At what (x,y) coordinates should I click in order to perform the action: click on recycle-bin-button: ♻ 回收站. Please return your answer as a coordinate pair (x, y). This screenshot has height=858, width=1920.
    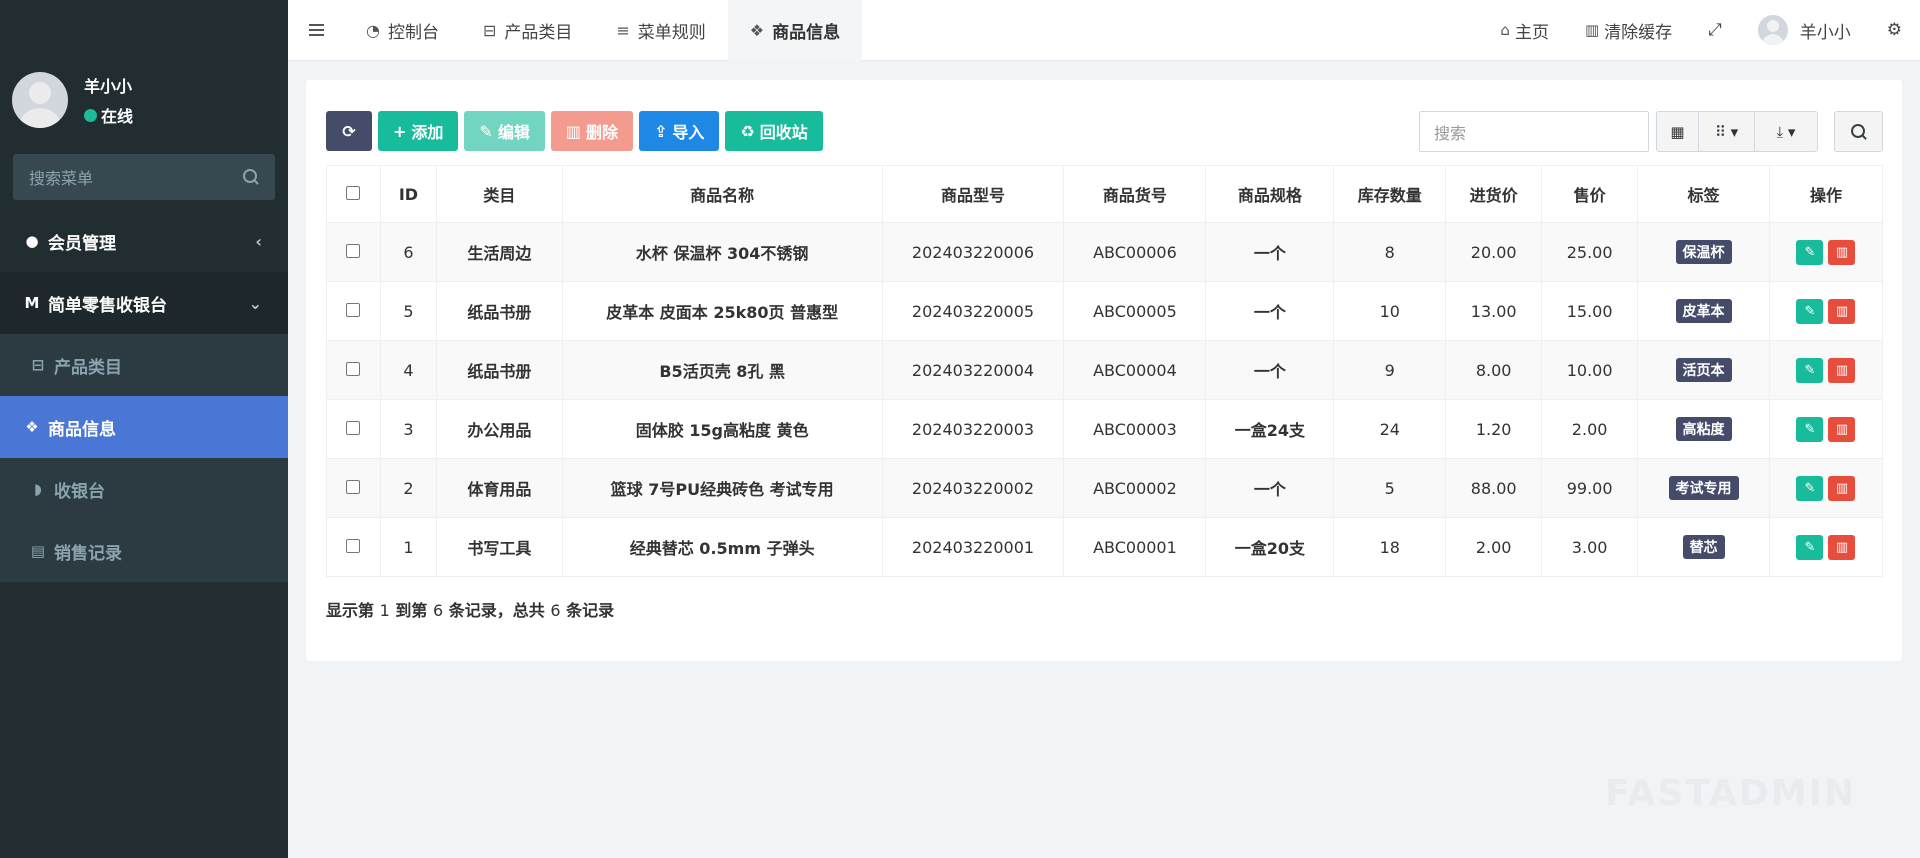
    Looking at the image, I should click on (774, 131).